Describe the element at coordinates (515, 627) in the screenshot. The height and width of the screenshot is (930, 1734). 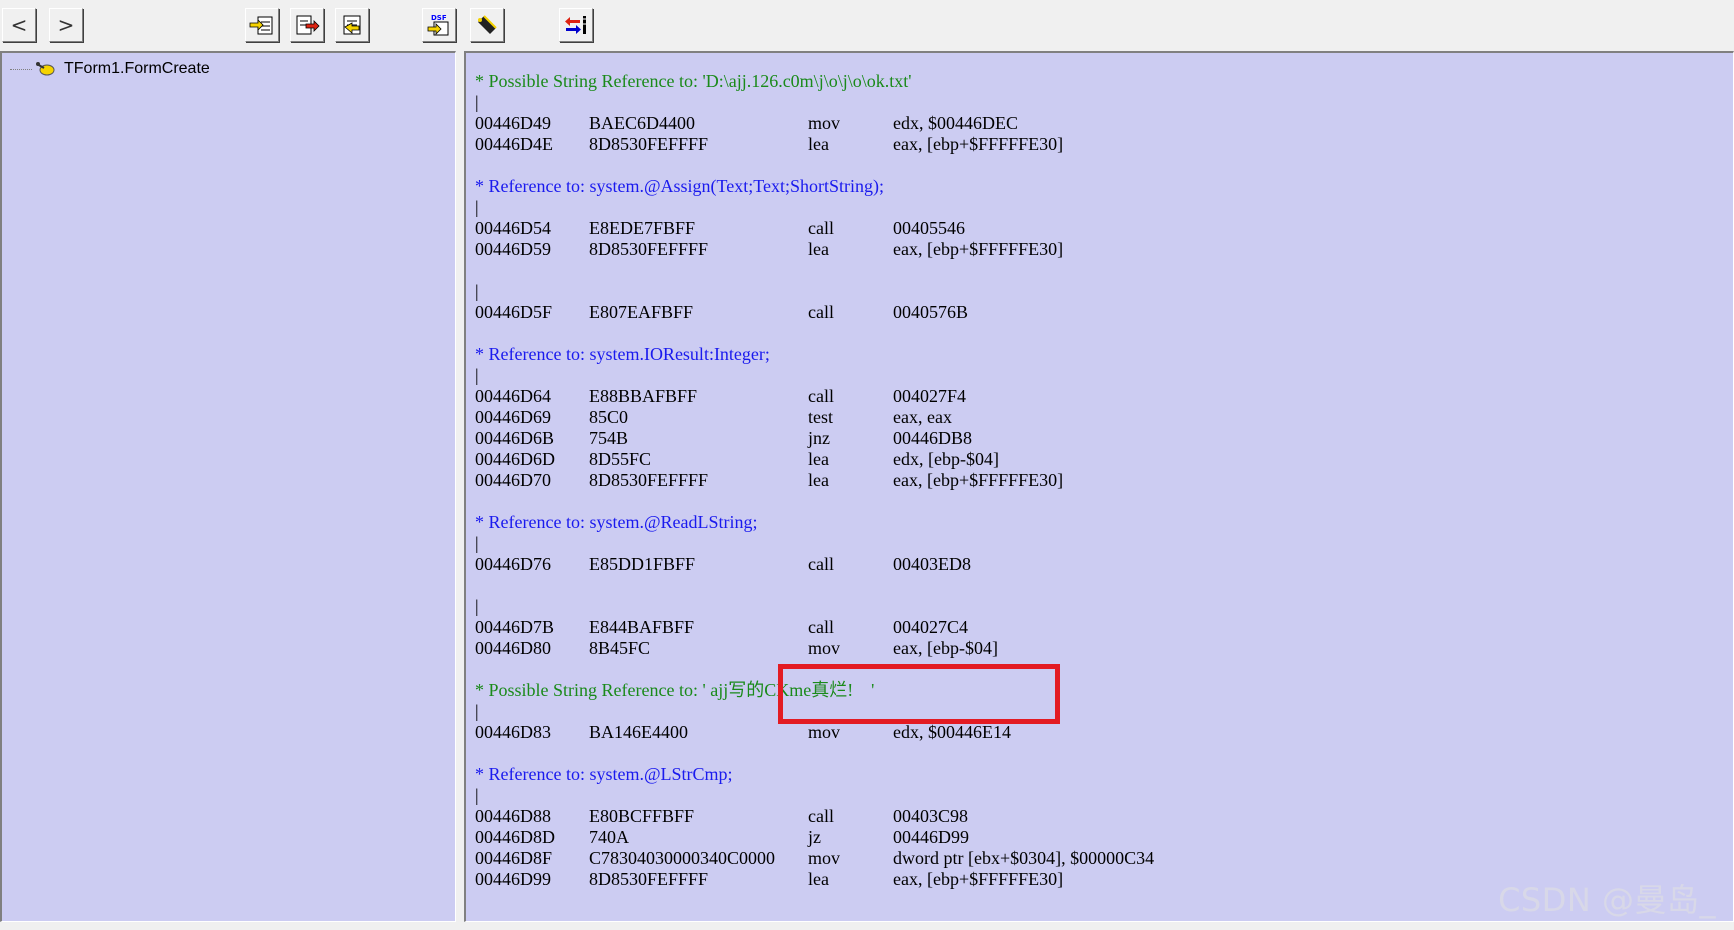
I see `address: 00446D7B` at that location.